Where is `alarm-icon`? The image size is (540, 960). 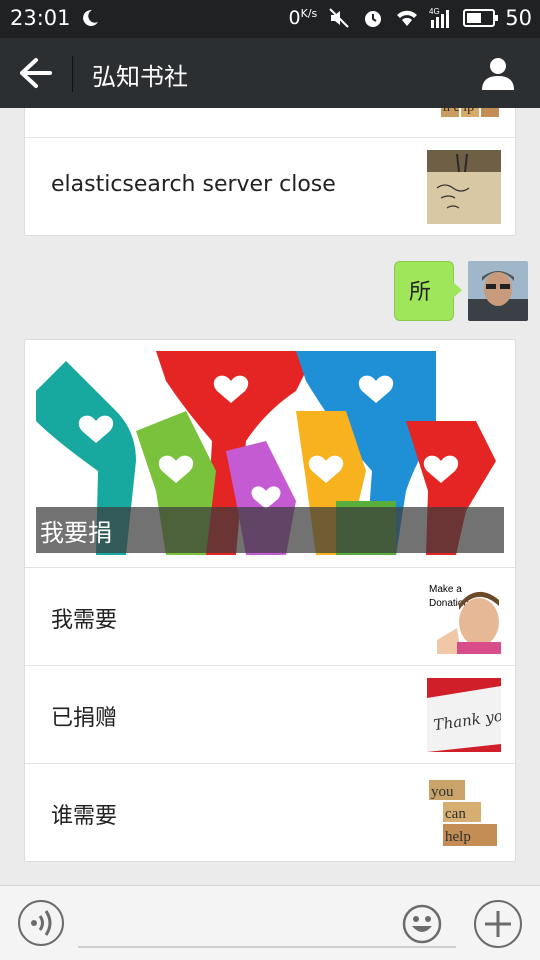 alarm-icon is located at coordinates (373, 19).